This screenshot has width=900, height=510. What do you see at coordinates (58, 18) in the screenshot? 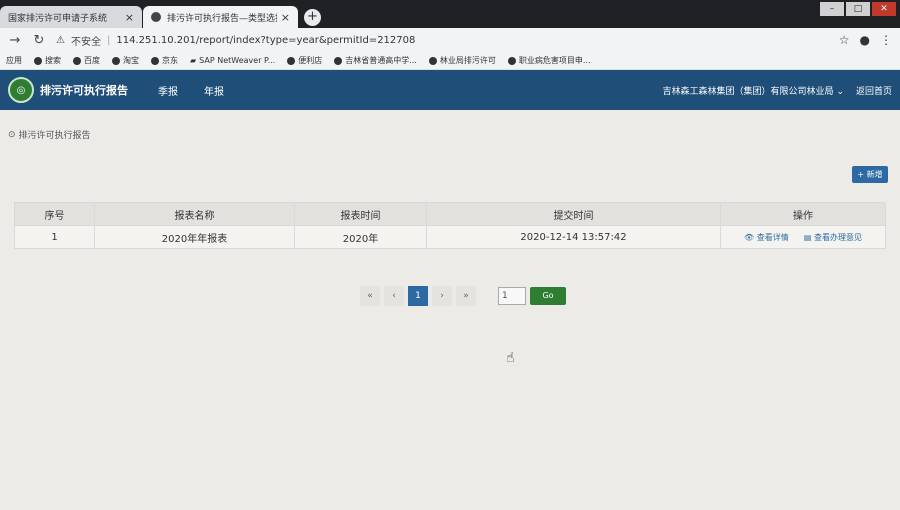
I see `tab-title: 国家排污许可申请子系统` at bounding box center [58, 18].